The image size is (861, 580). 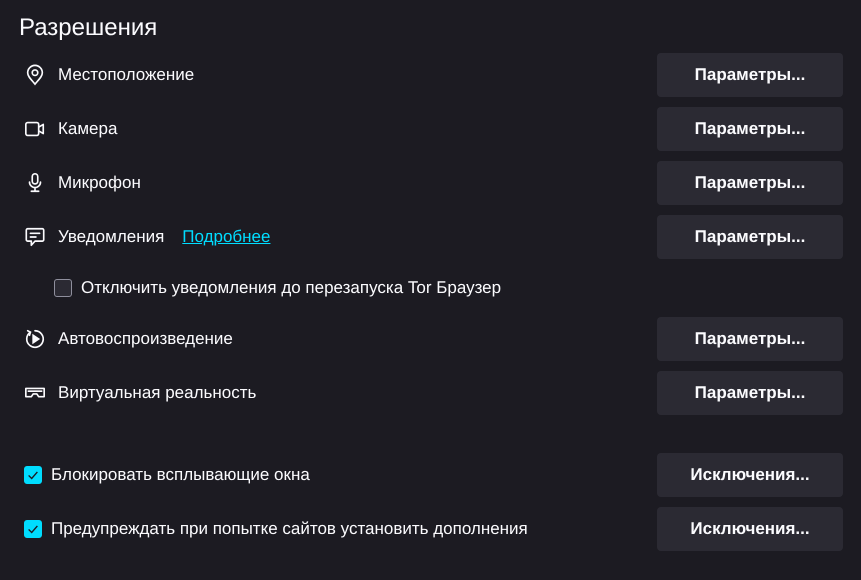 I want to click on section-title: Разрешения, so click(x=88, y=28).